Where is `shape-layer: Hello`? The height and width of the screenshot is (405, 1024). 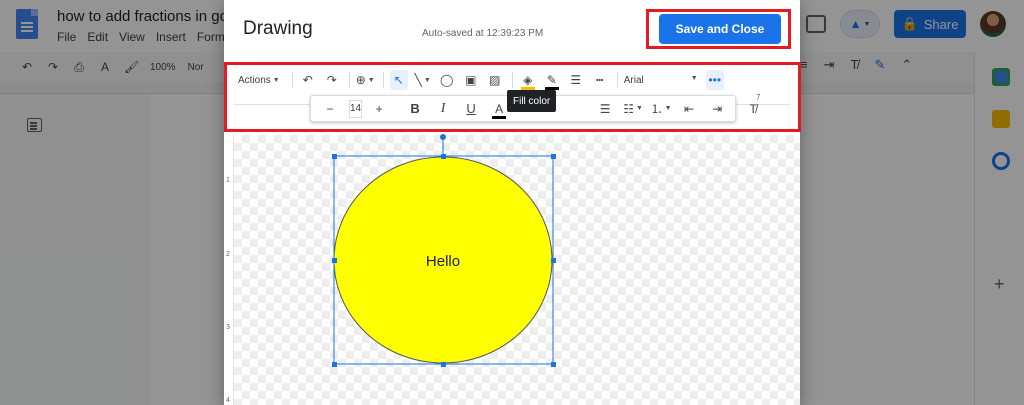 shape-layer: Hello is located at coordinates (444, 250).